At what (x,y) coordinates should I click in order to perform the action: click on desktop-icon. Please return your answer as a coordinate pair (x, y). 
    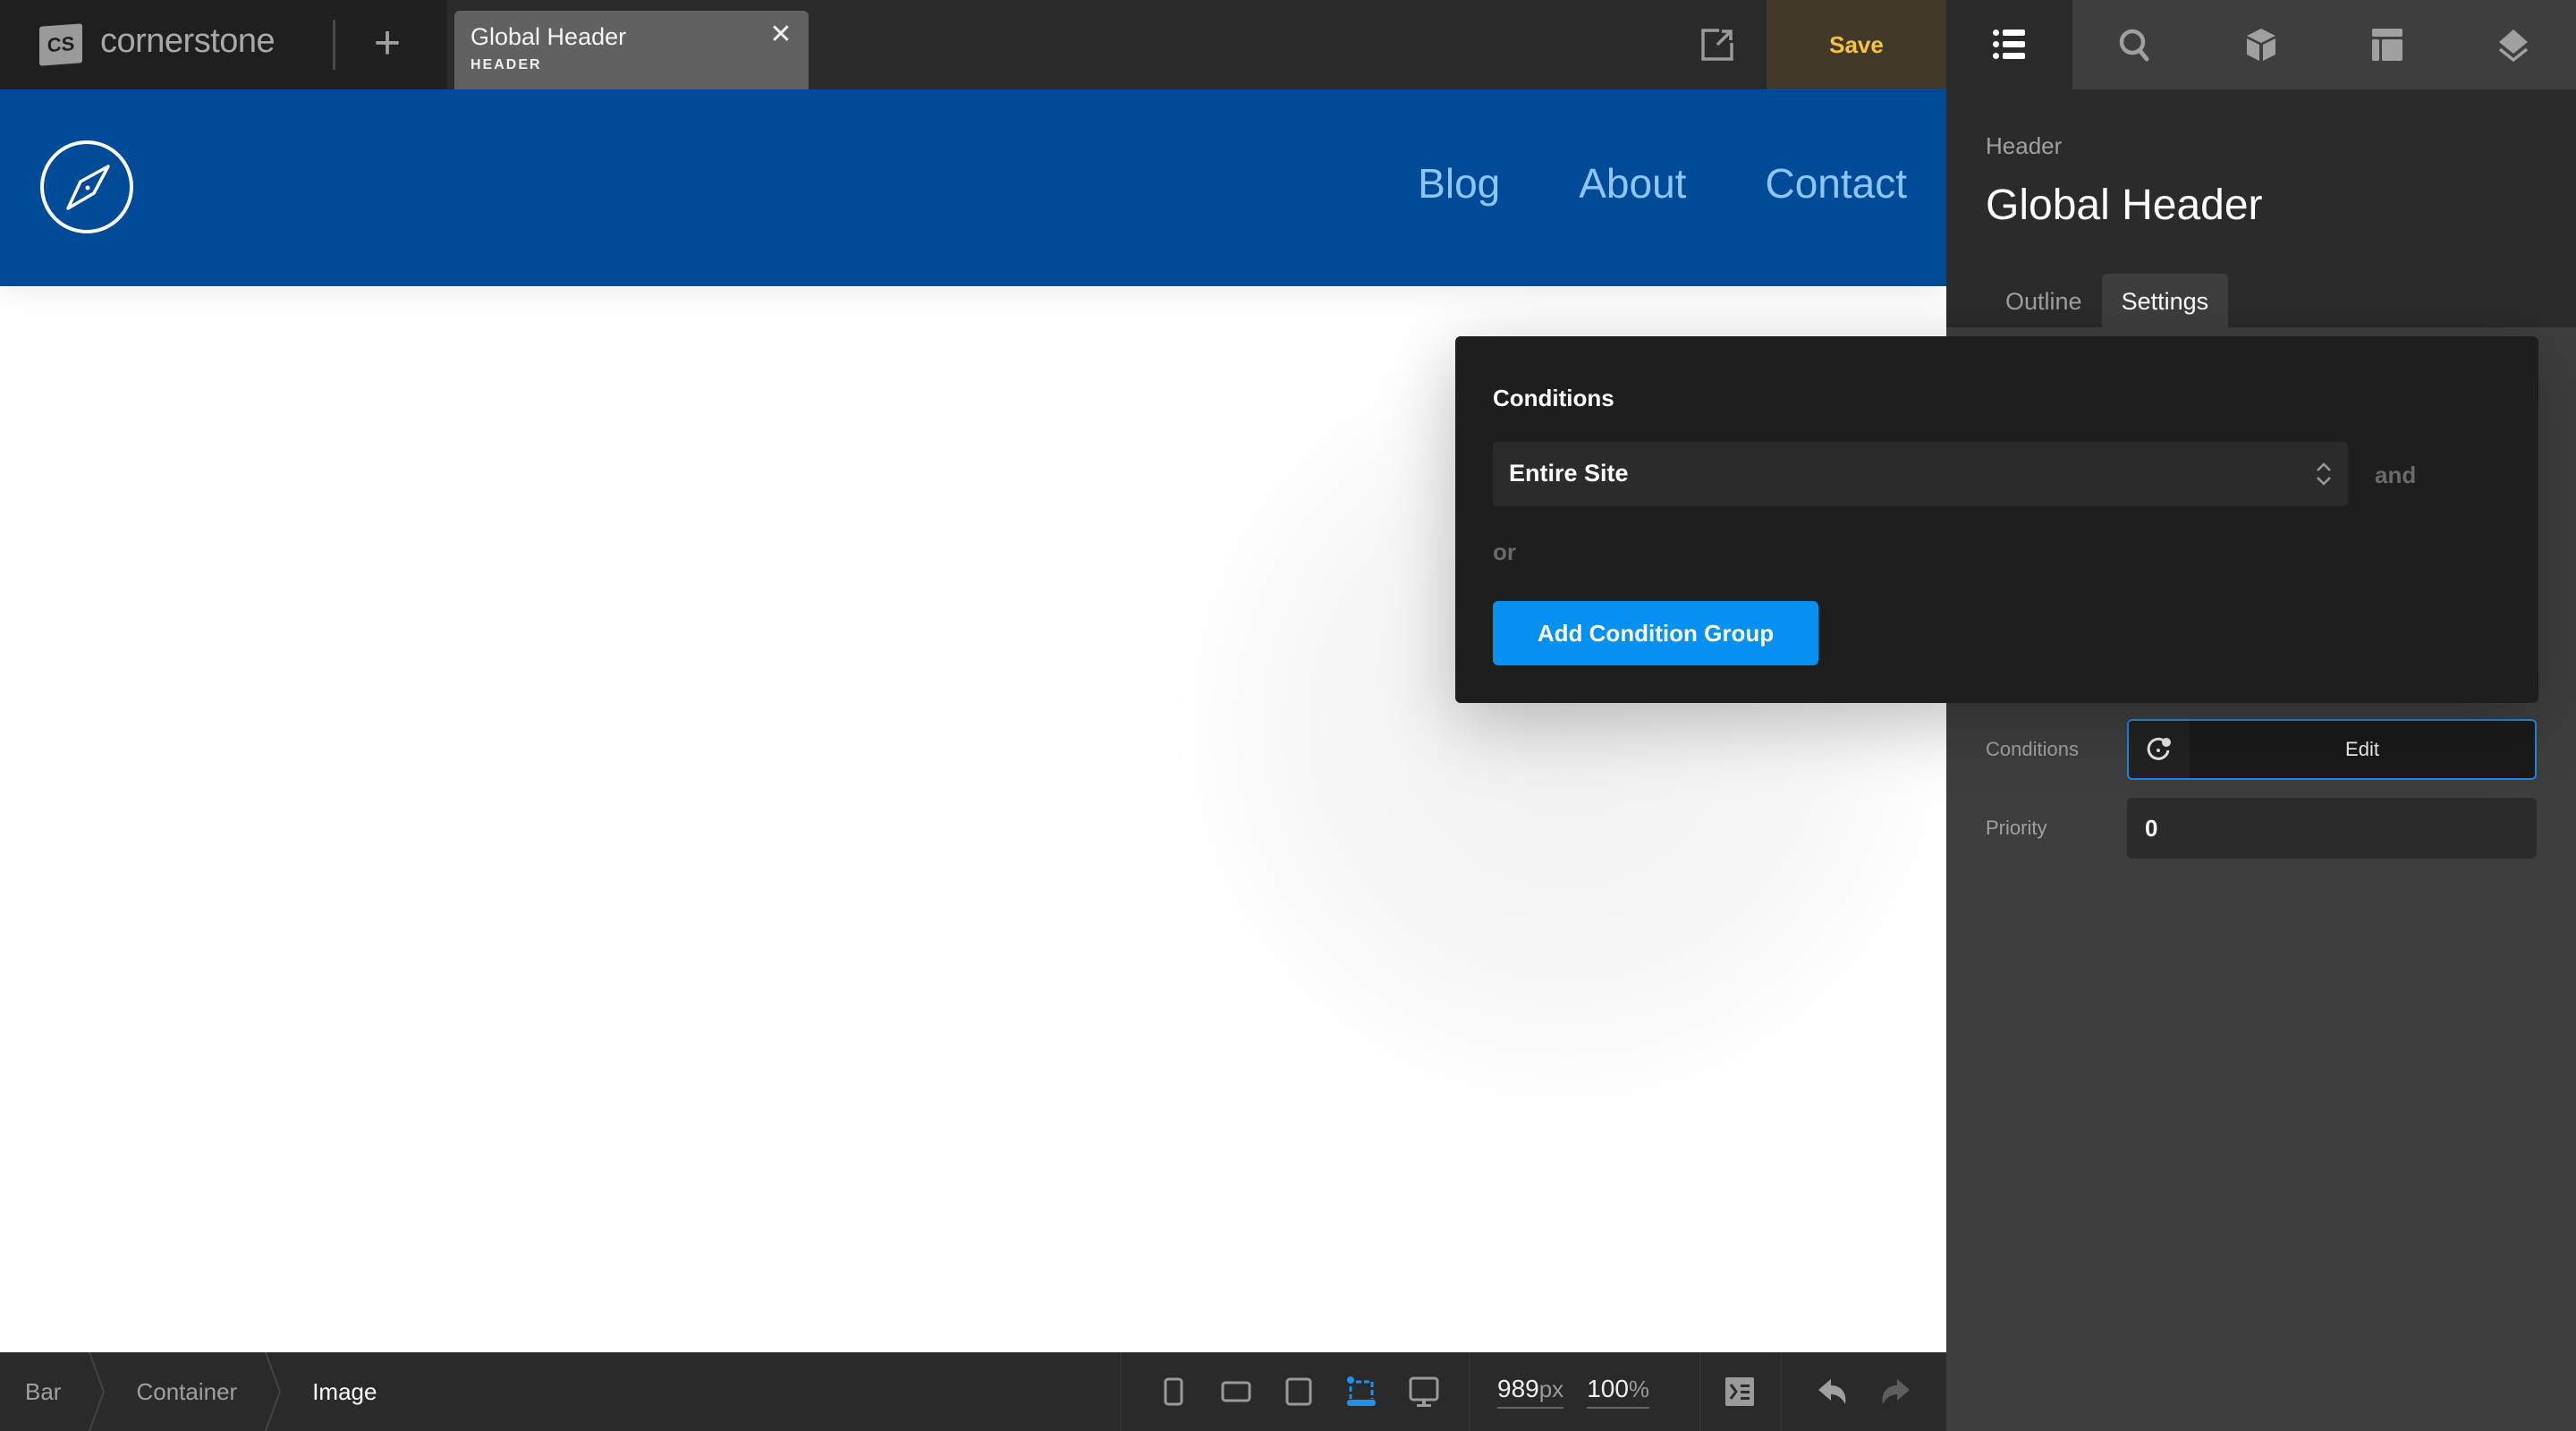
    Looking at the image, I should click on (1424, 1391).